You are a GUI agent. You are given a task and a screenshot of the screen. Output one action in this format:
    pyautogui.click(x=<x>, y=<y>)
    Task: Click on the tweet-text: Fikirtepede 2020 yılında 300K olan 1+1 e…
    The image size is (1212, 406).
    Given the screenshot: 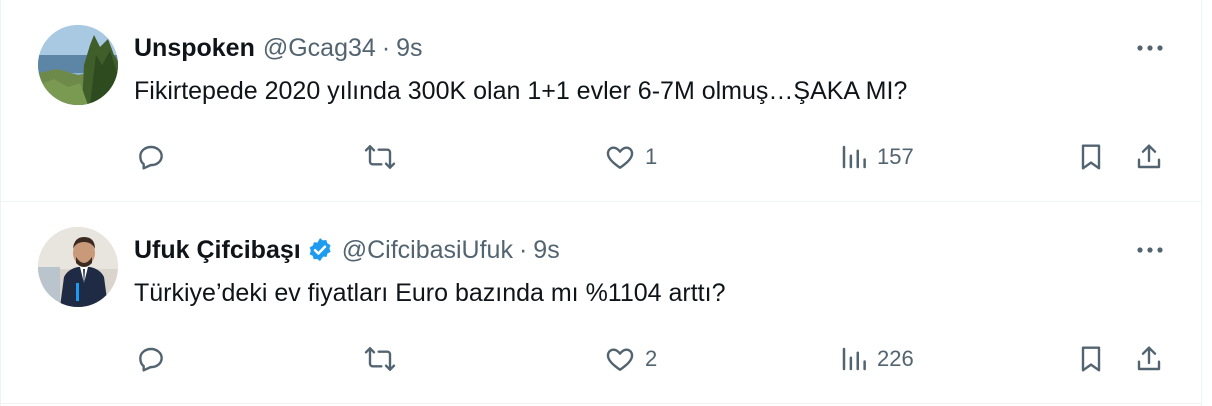 What is the action you would take?
    pyautogui.click(x=521, y=91)
    